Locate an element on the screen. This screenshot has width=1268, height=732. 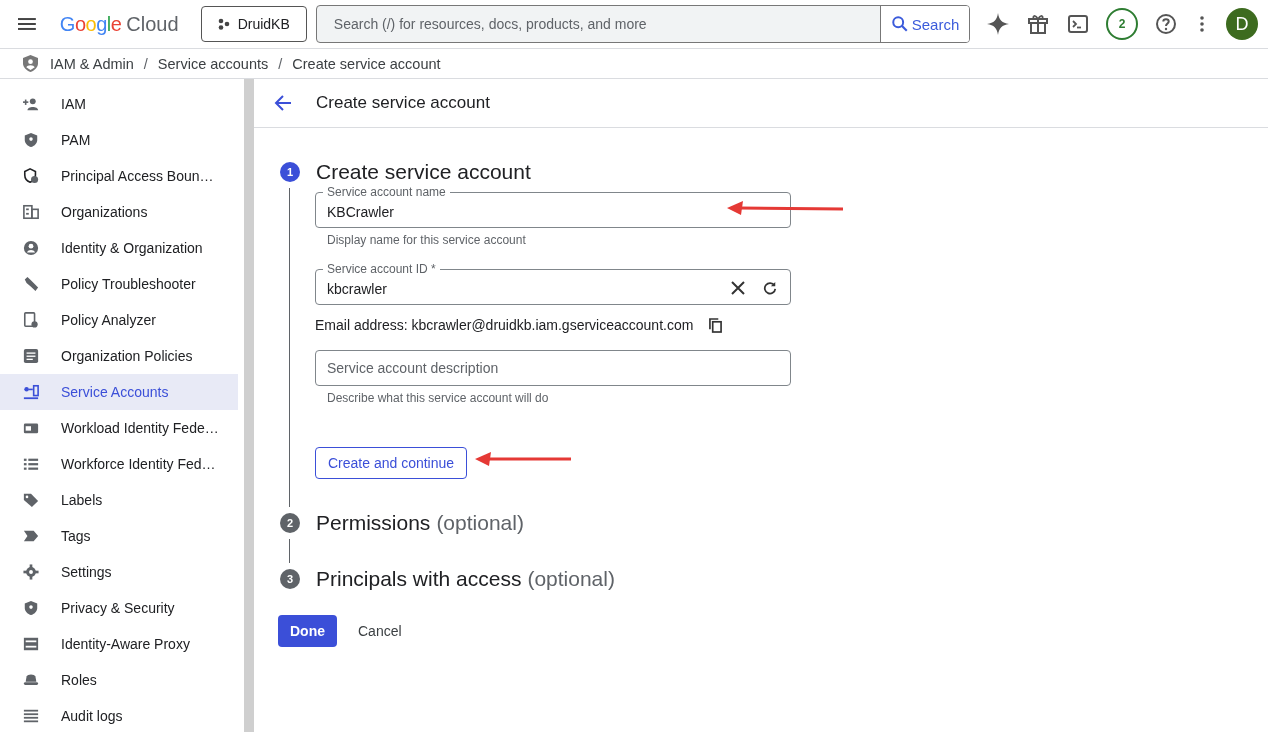
terminal-icon is located at coordinates (1078, 24).